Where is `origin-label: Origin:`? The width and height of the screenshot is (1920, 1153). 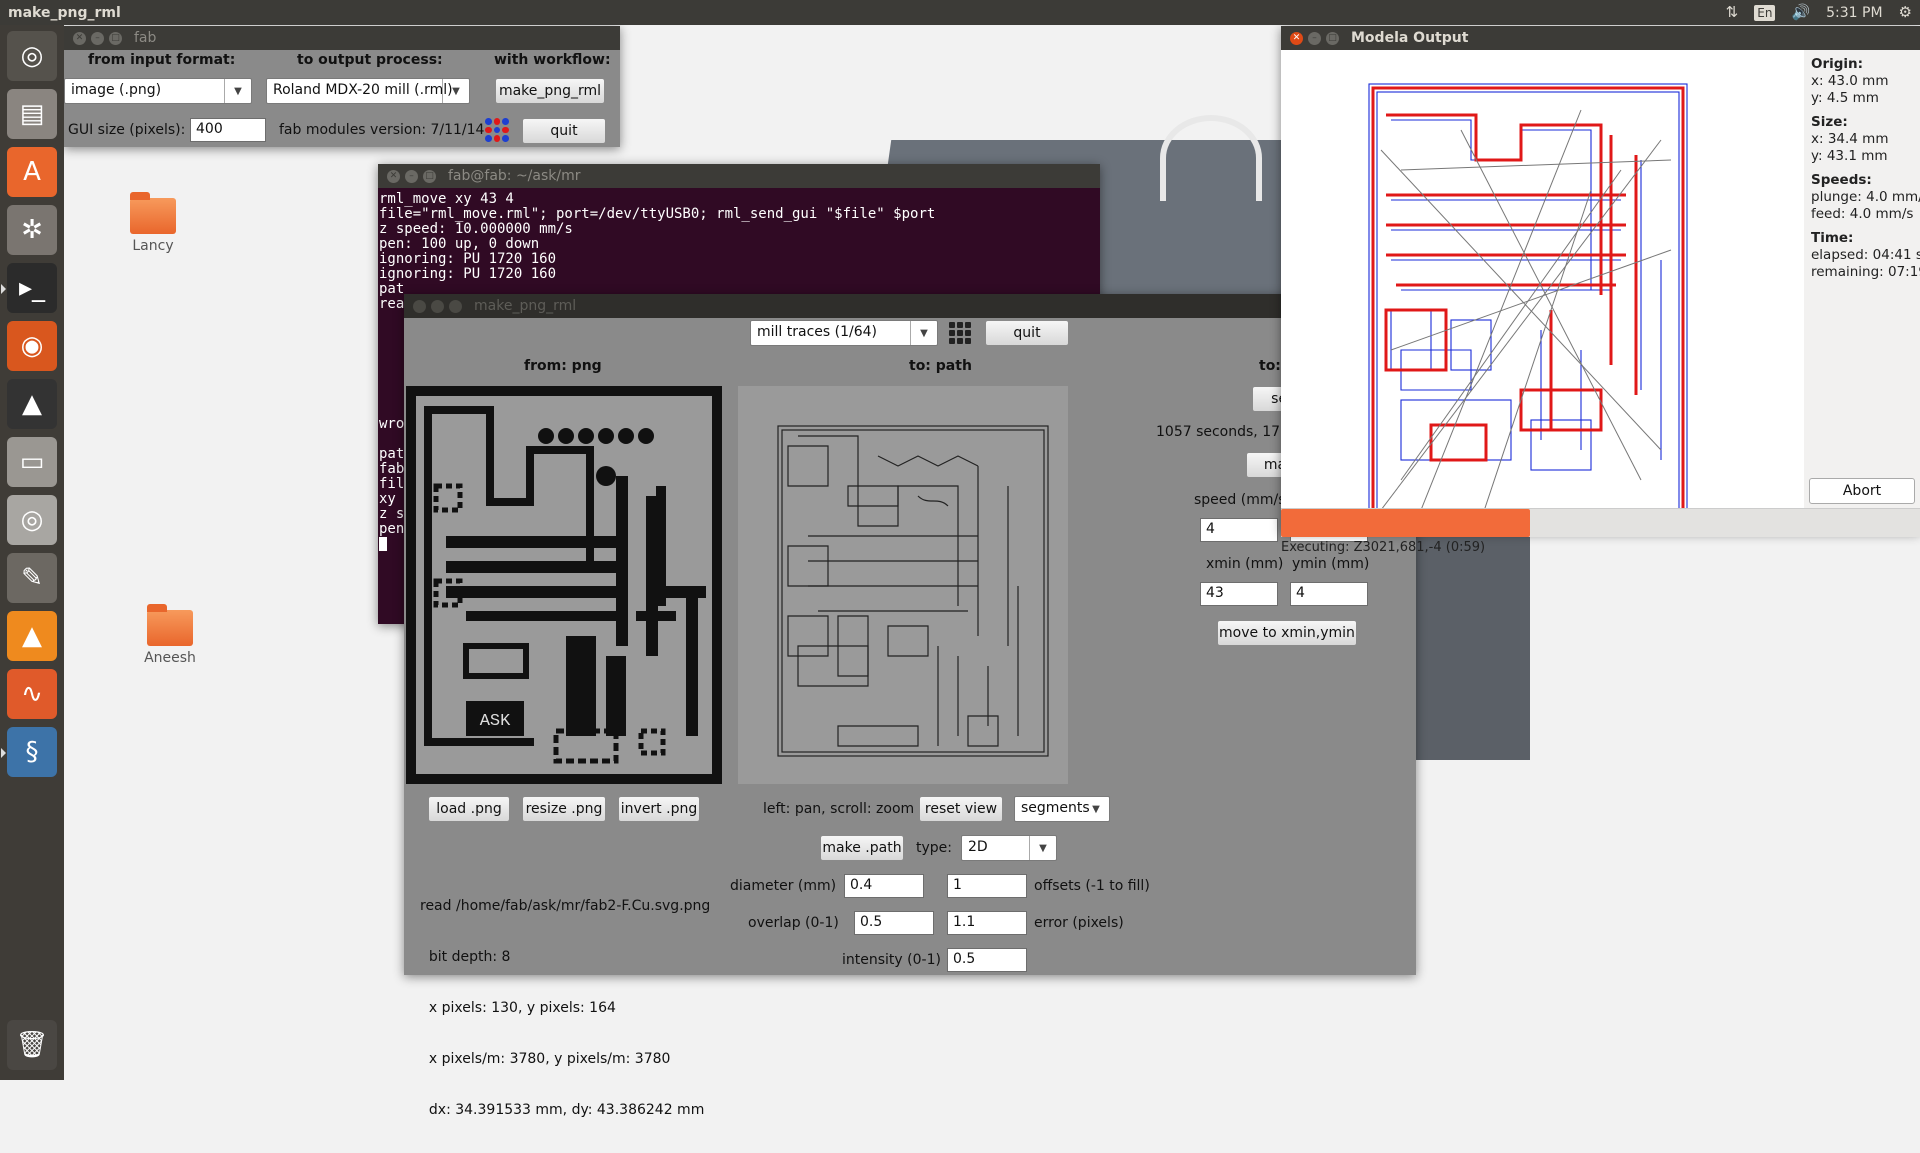 origin-label: Origin: is located at coordinates (1837, 64).